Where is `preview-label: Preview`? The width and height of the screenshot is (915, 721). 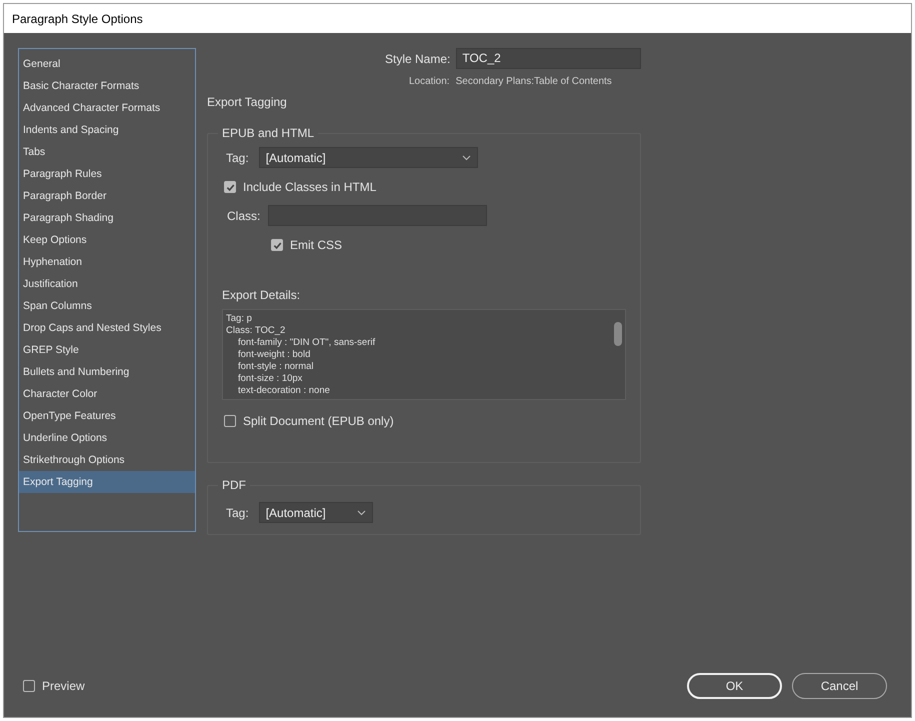
preview-label: Preview is located at coordinates (63, 686).